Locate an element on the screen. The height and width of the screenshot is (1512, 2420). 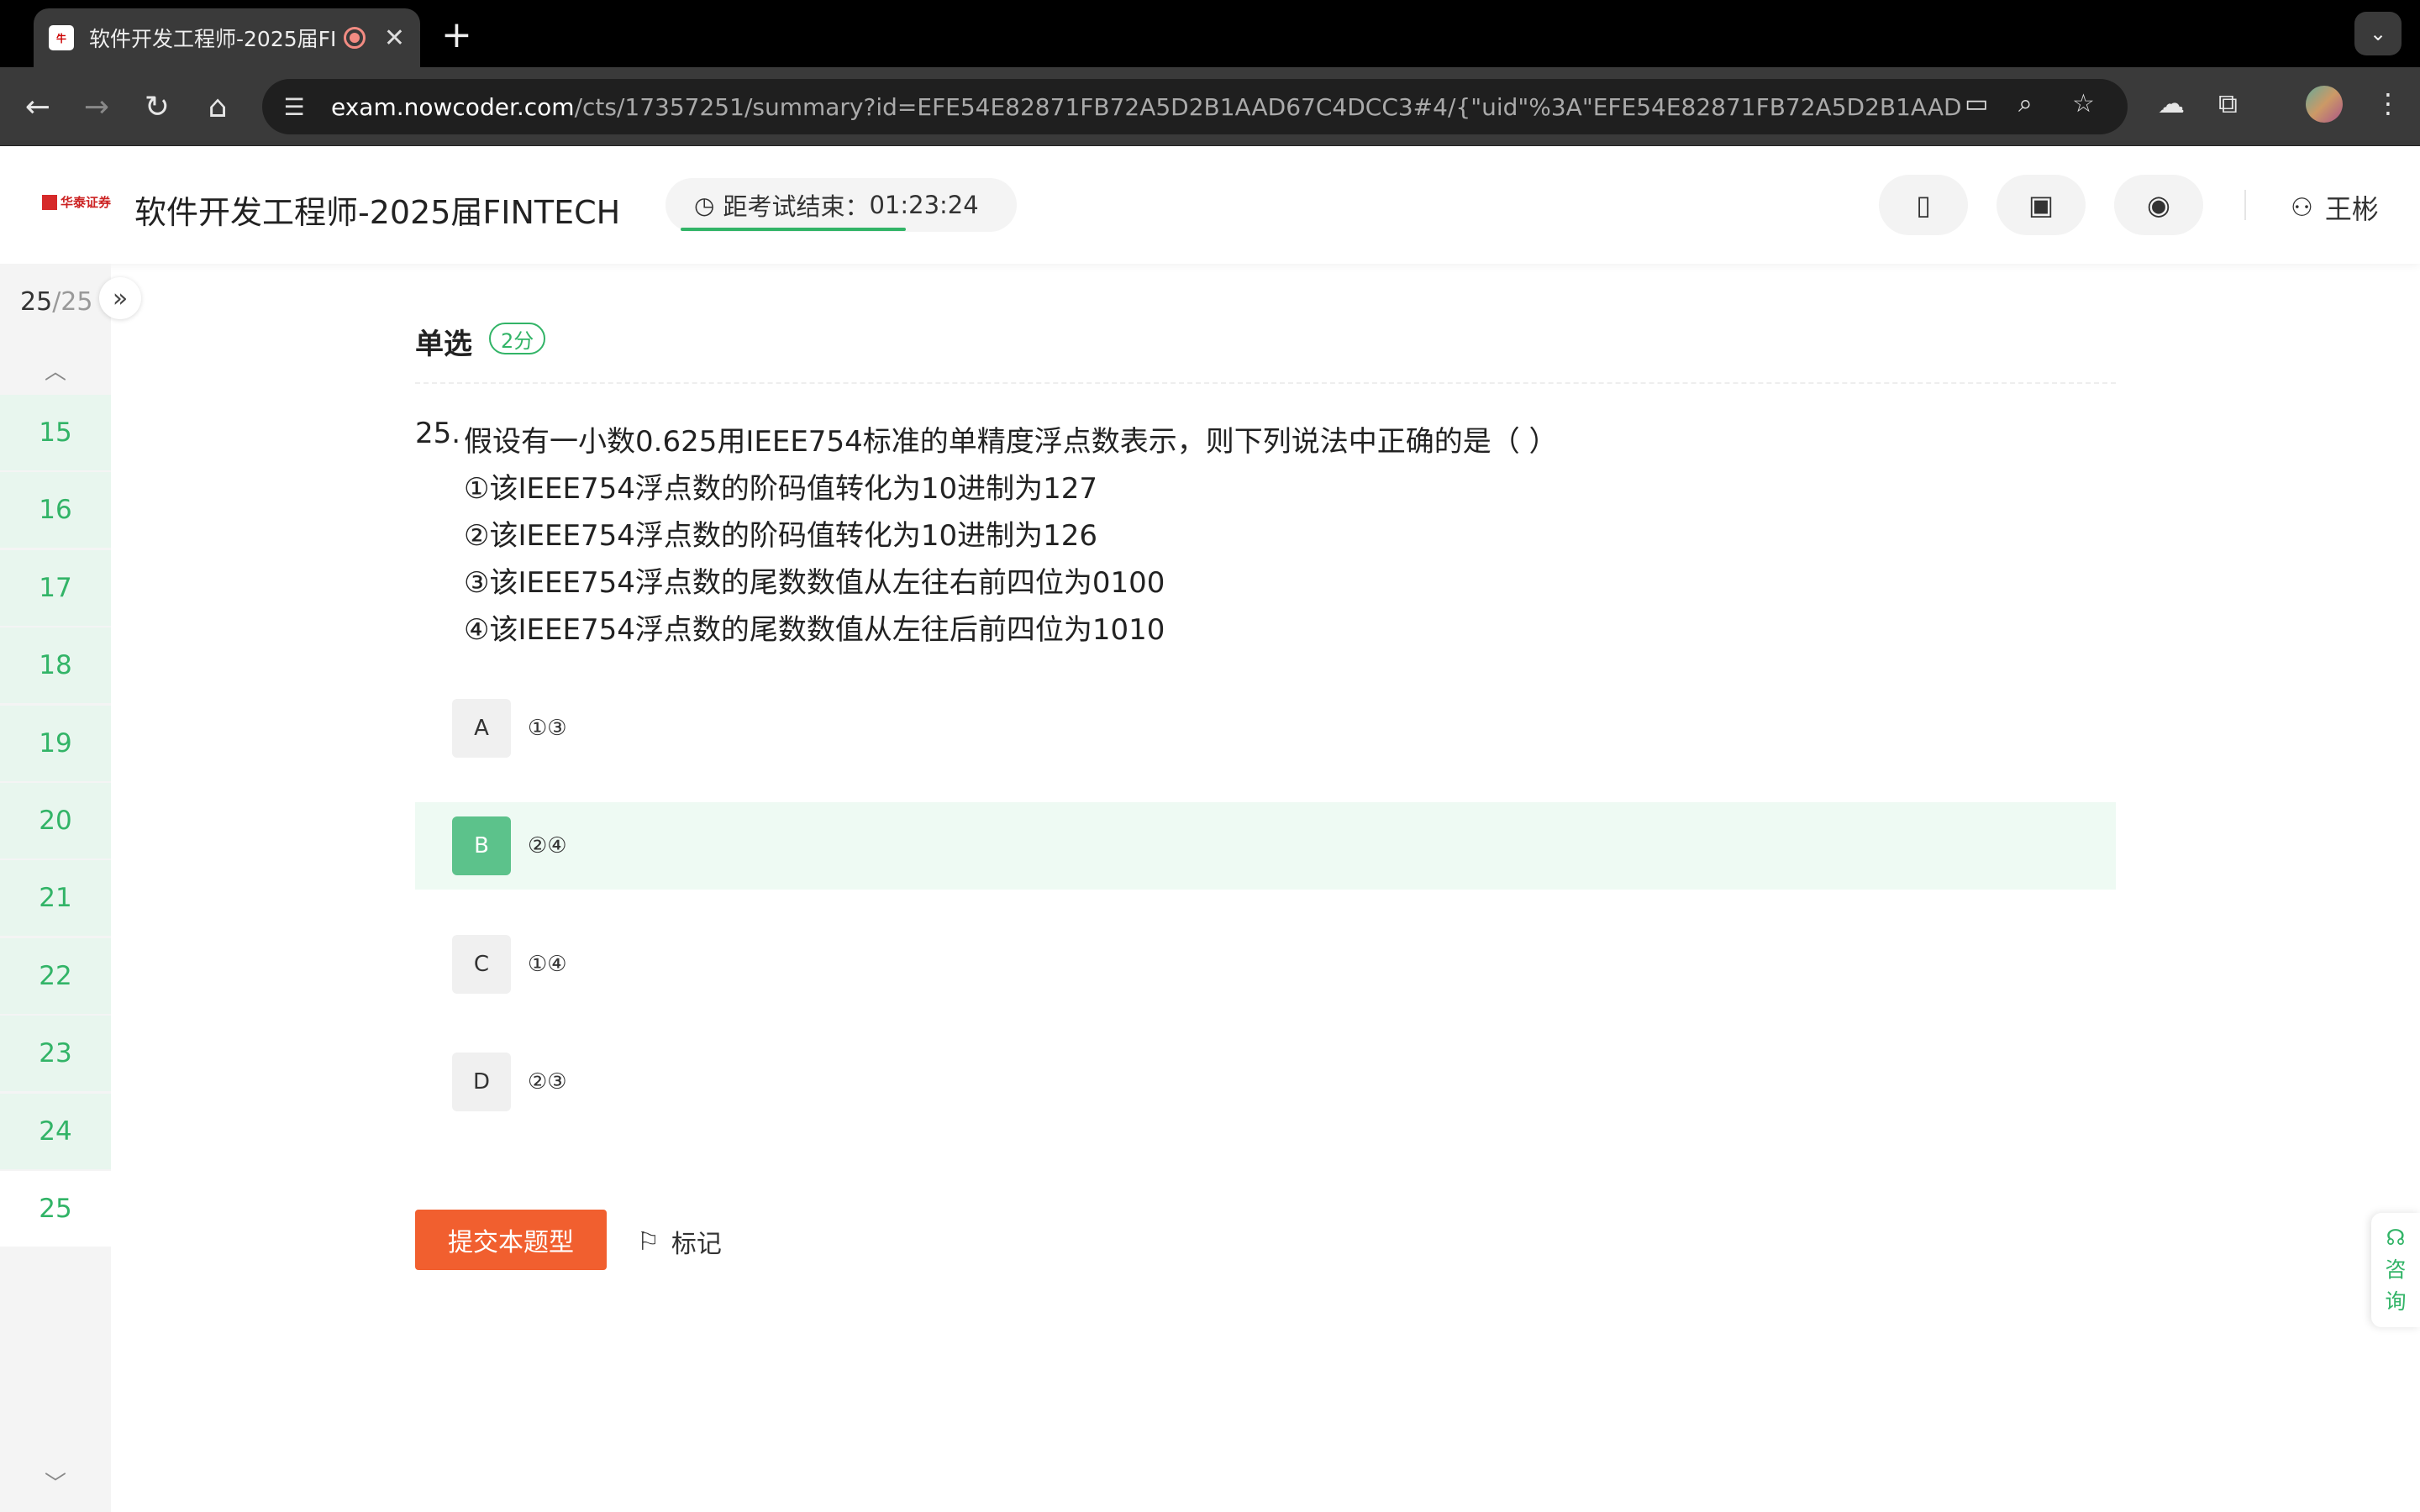
sidebar-question-17: 17 is located at coordinates (55, 587).